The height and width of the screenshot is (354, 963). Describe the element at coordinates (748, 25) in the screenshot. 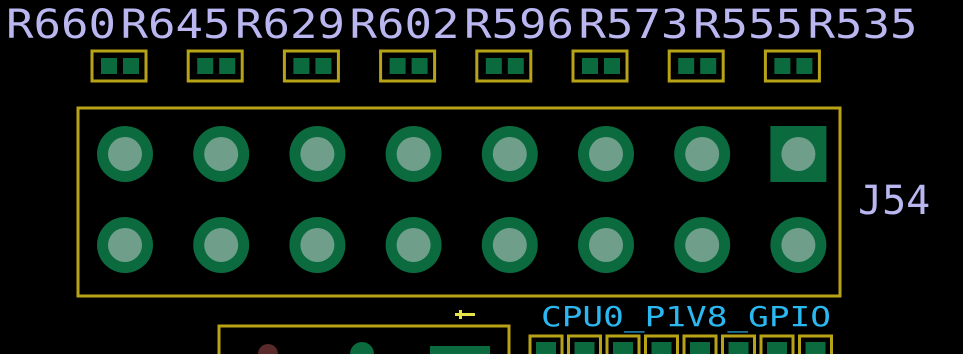

I see `resistor-ref-label: R555` at that location.